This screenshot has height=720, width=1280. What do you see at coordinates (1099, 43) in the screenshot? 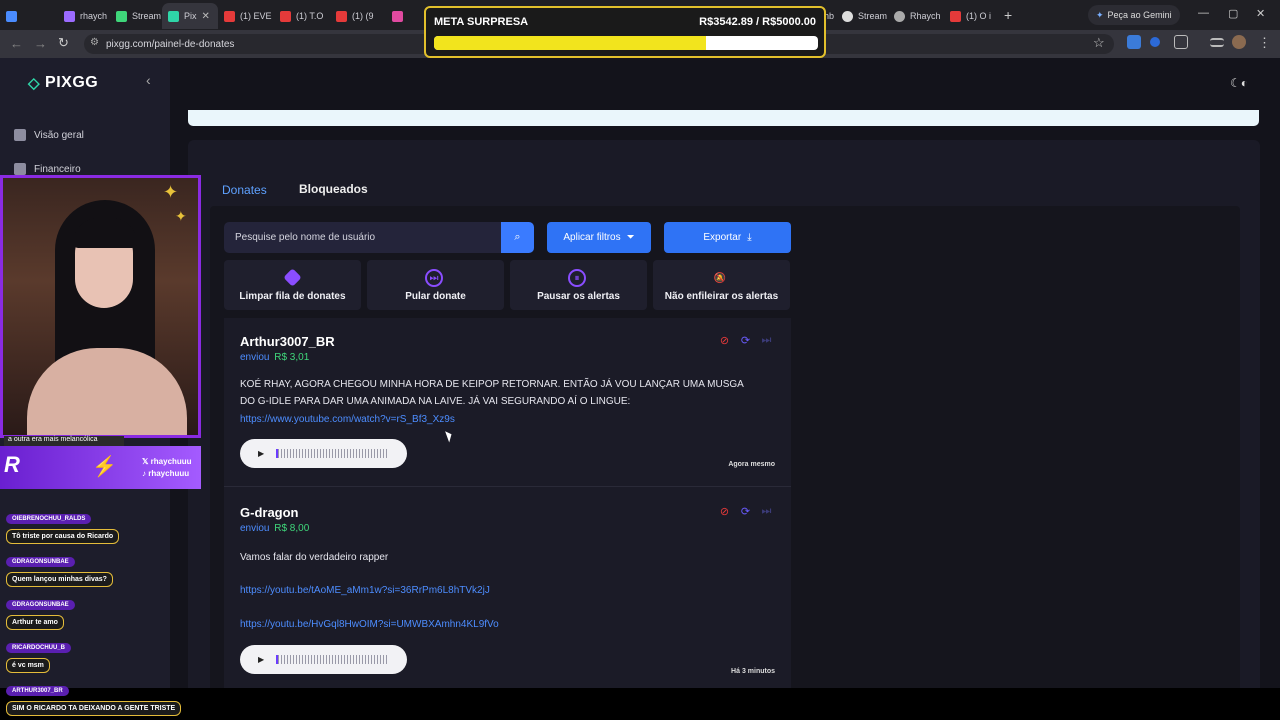
I see `bookmark-star-icon: ☆` at bounding box center [1099, 43].